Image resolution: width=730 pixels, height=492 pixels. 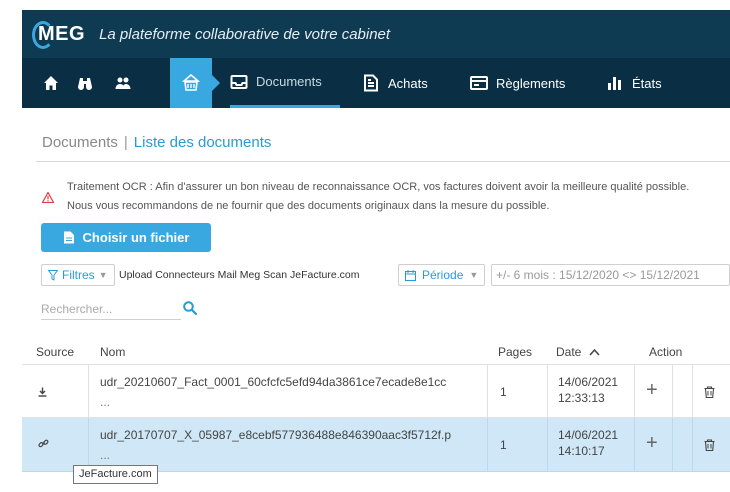 I want to click on period-dropdown: Période ▼, so click(x=442, y=275).